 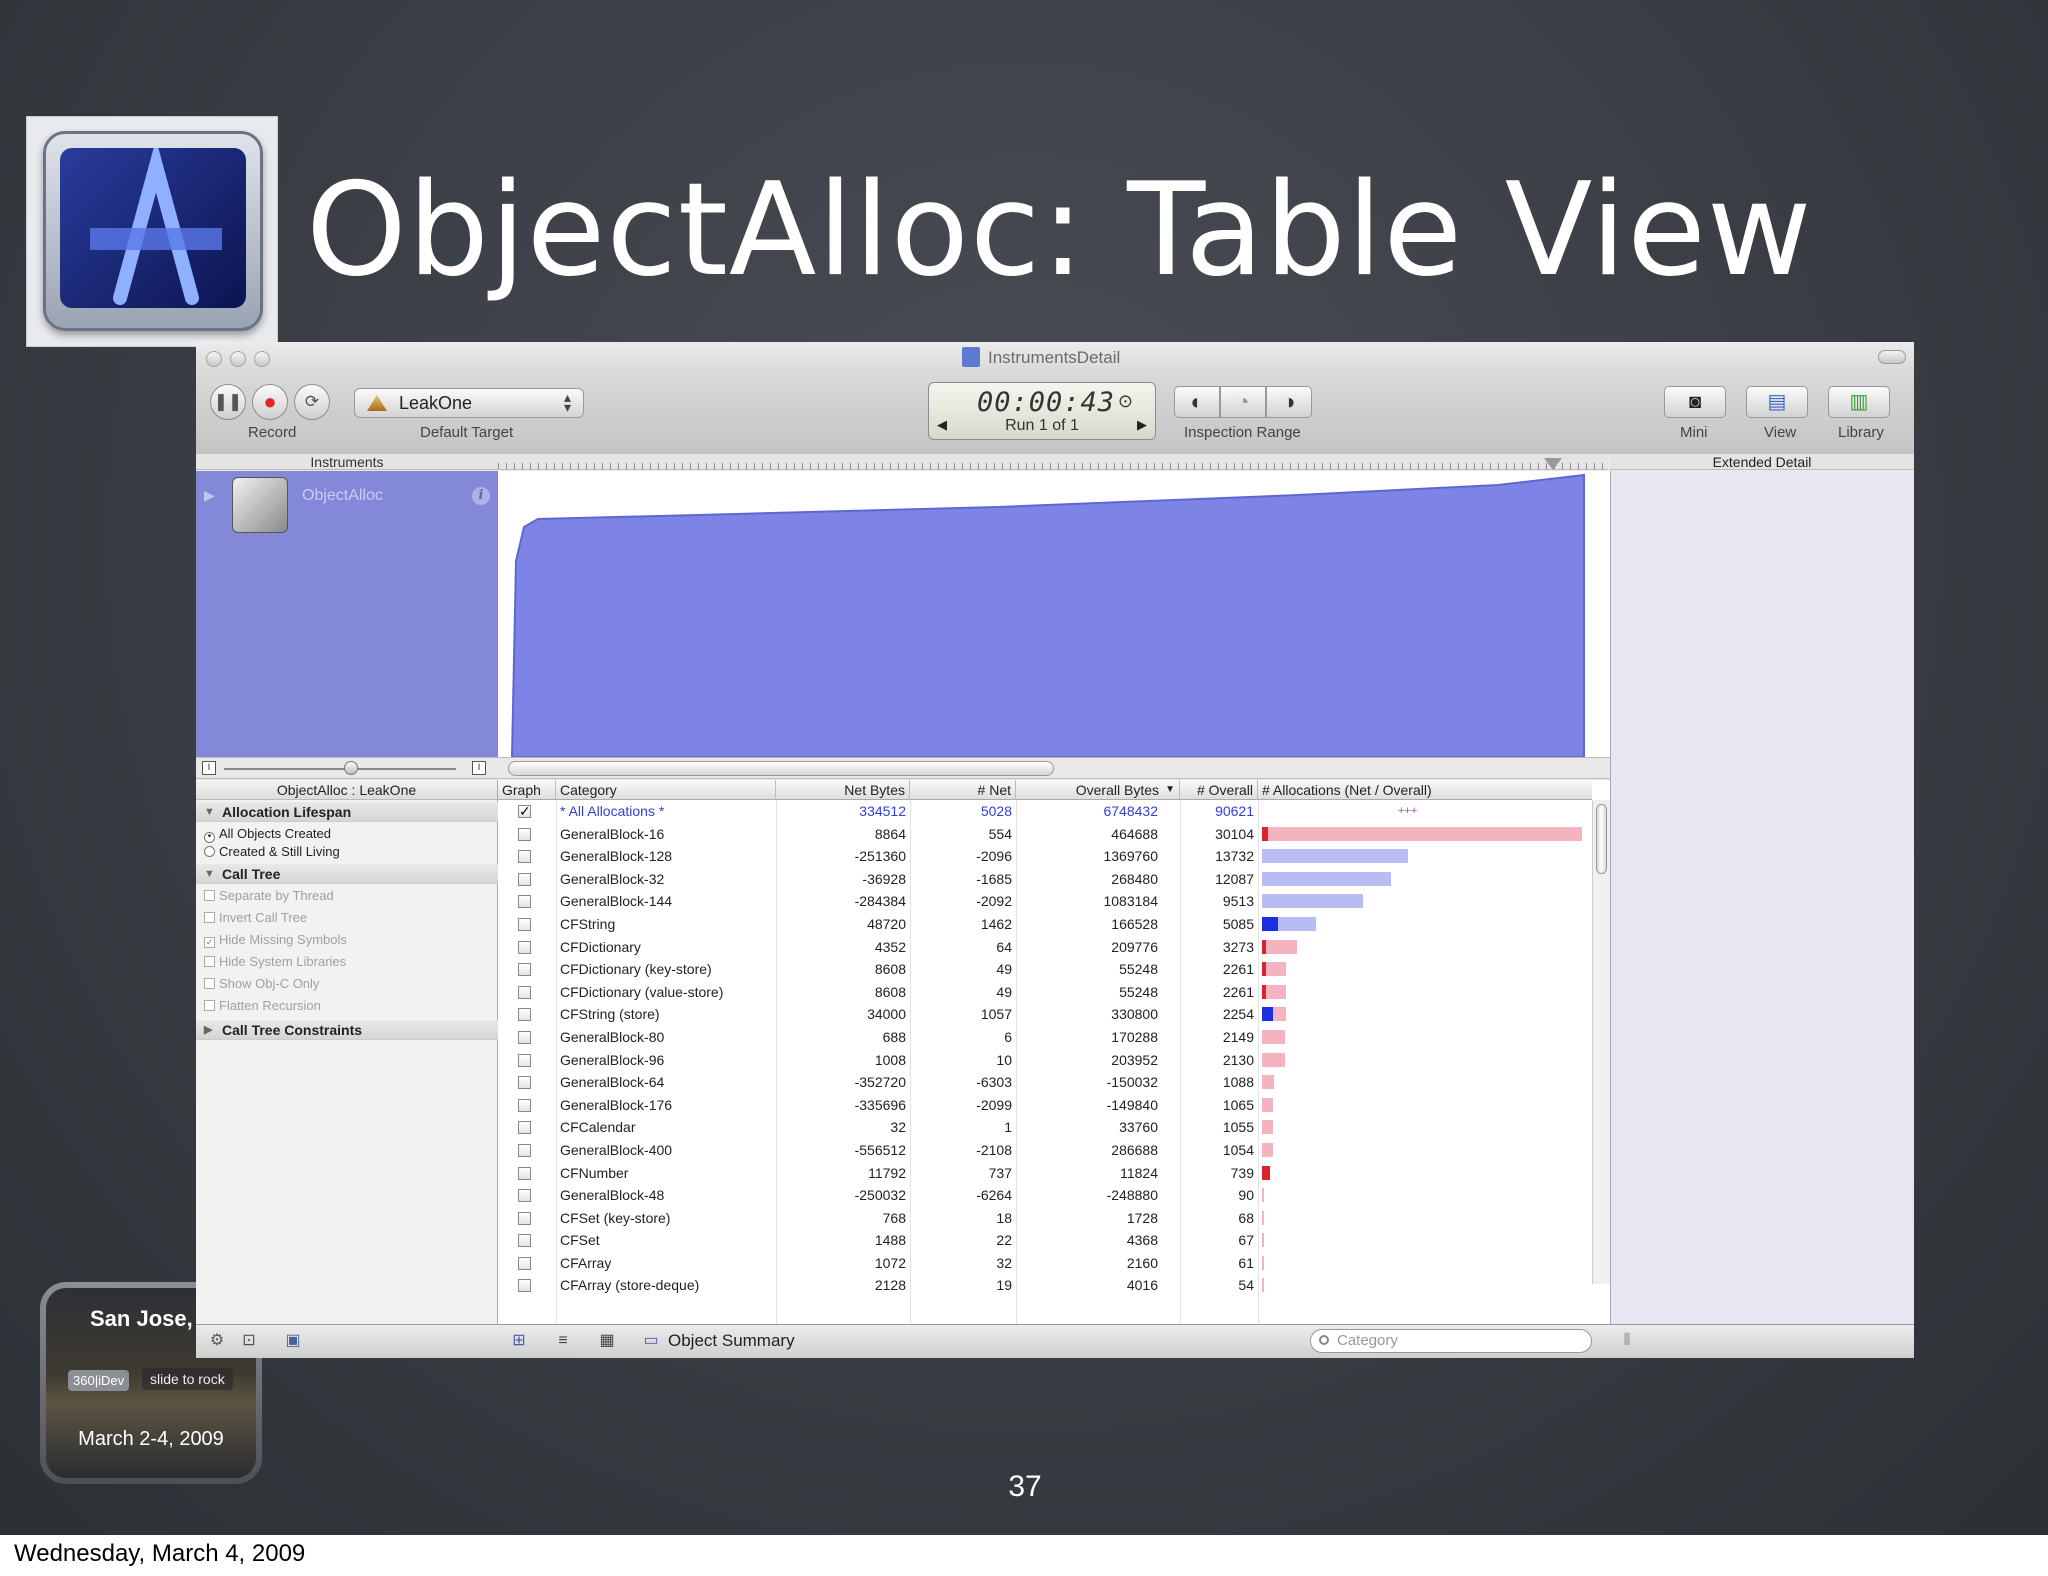 What do you see at coordinates (1045, 901) in the screenshot?
I see `table-row: GeneralBlock-144 -284384 -2092 1083184 9513` at bounding box center [1045, 901].